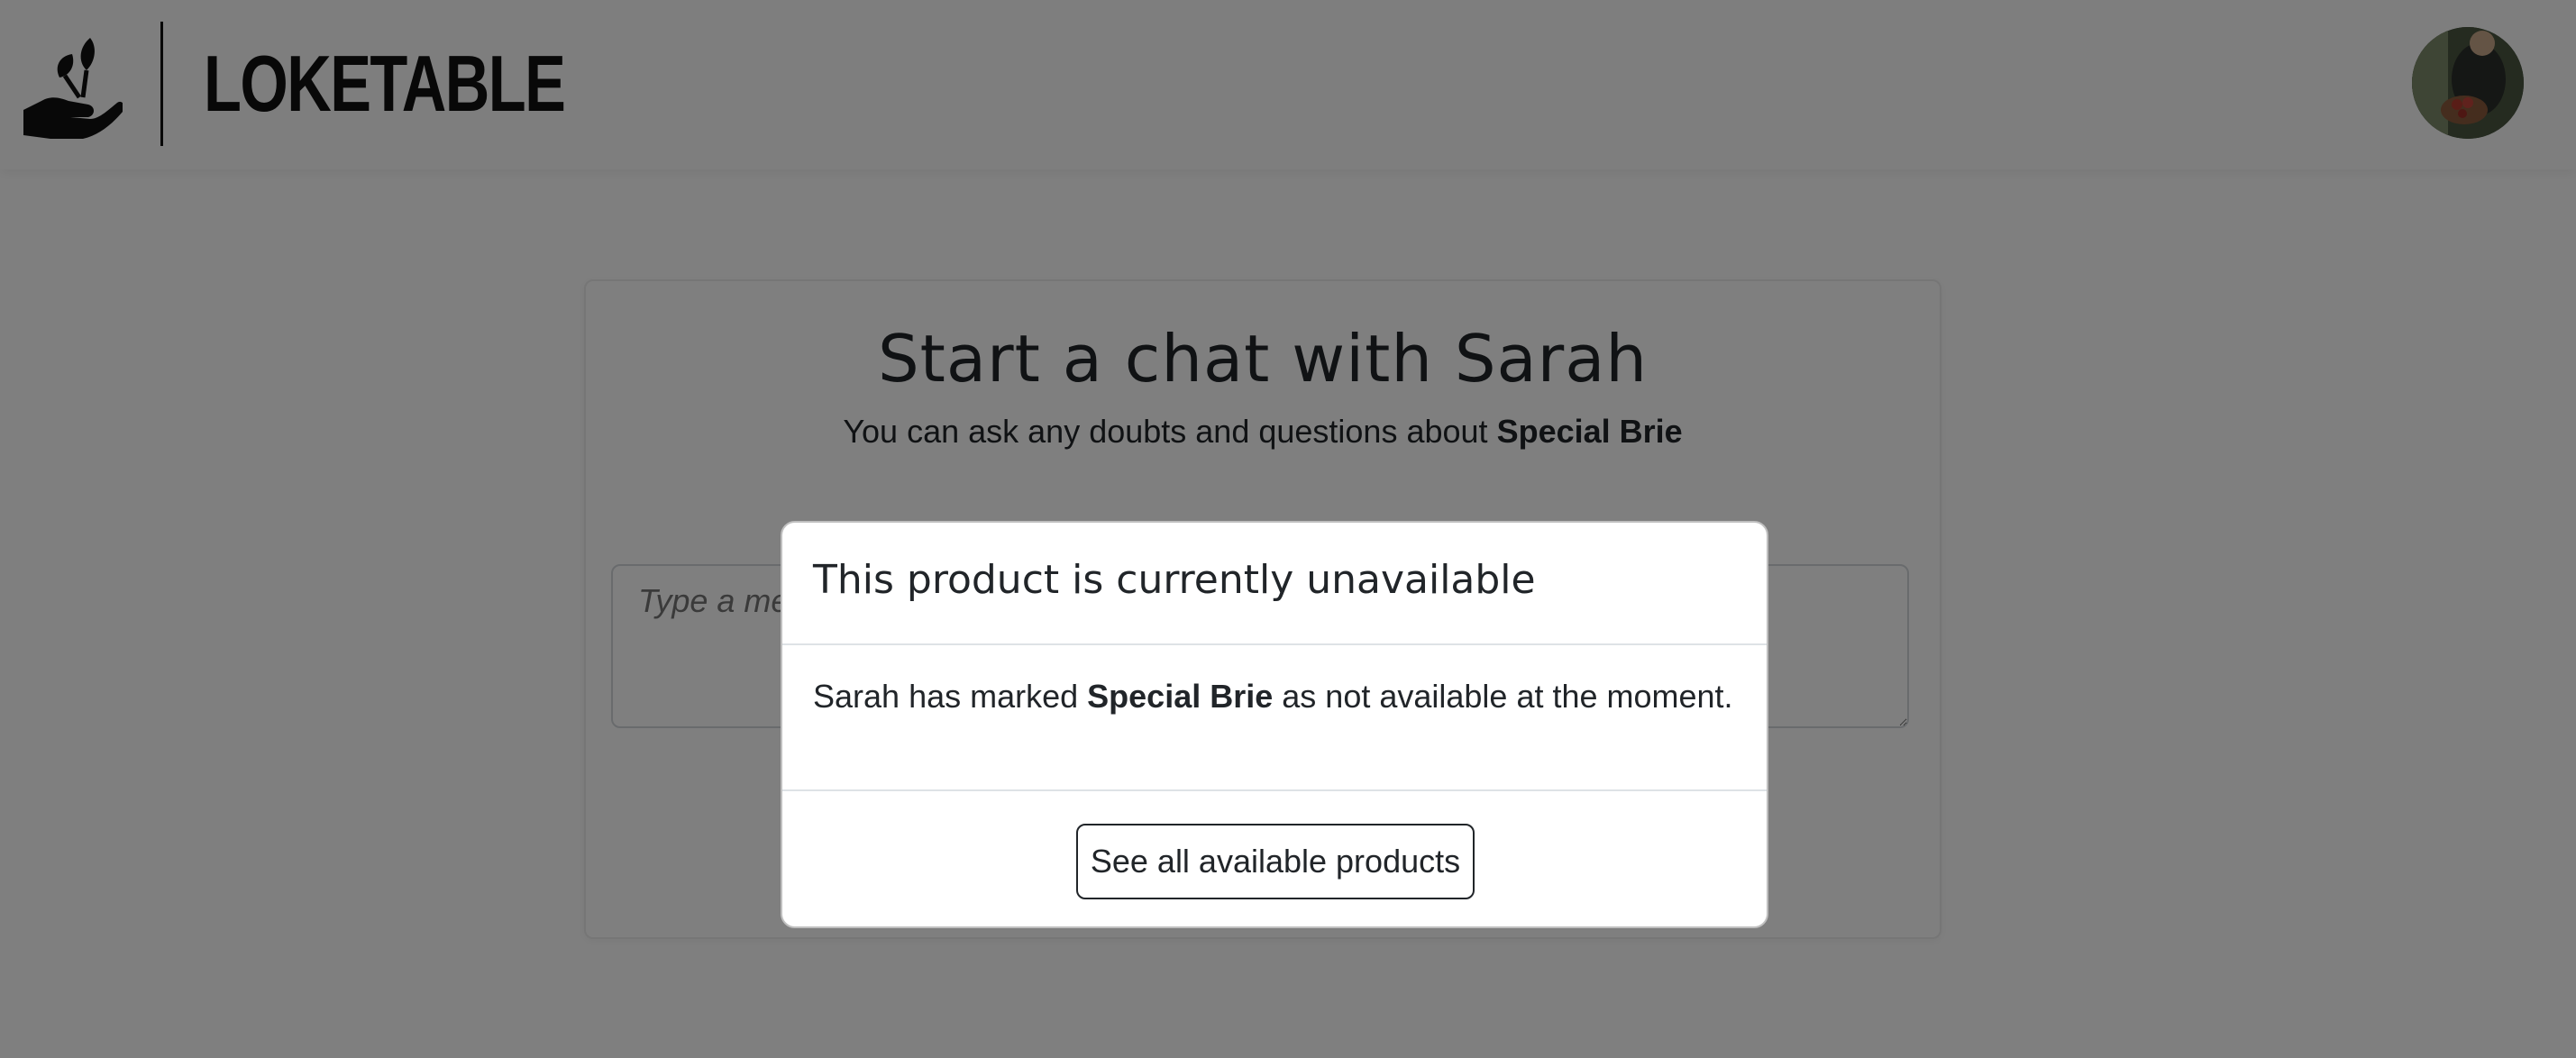 The width and height of the screenshot is (2576, 1058). I want to click on modal-header: This product is currently unavailable, so click(1274, 584).